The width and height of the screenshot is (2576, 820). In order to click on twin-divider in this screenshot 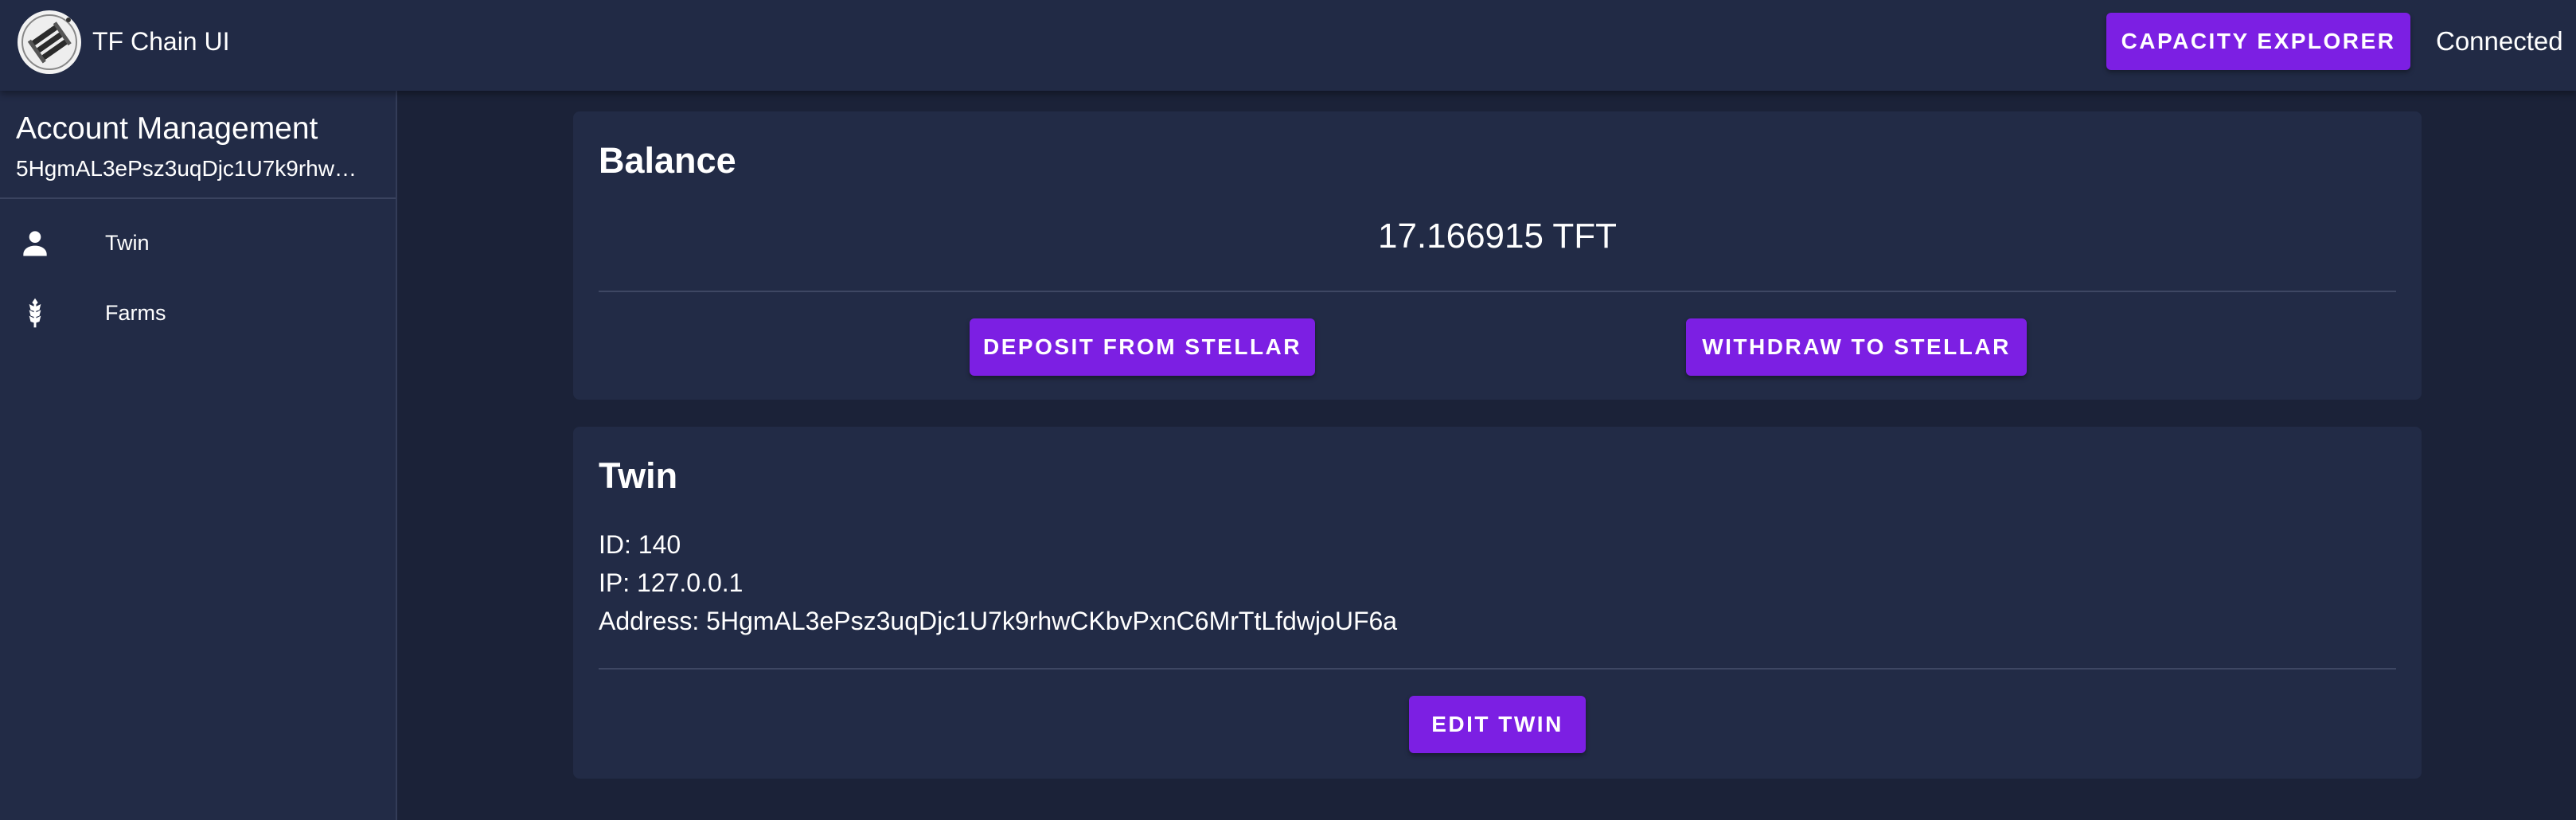, I will do `click(1497, 669)`.